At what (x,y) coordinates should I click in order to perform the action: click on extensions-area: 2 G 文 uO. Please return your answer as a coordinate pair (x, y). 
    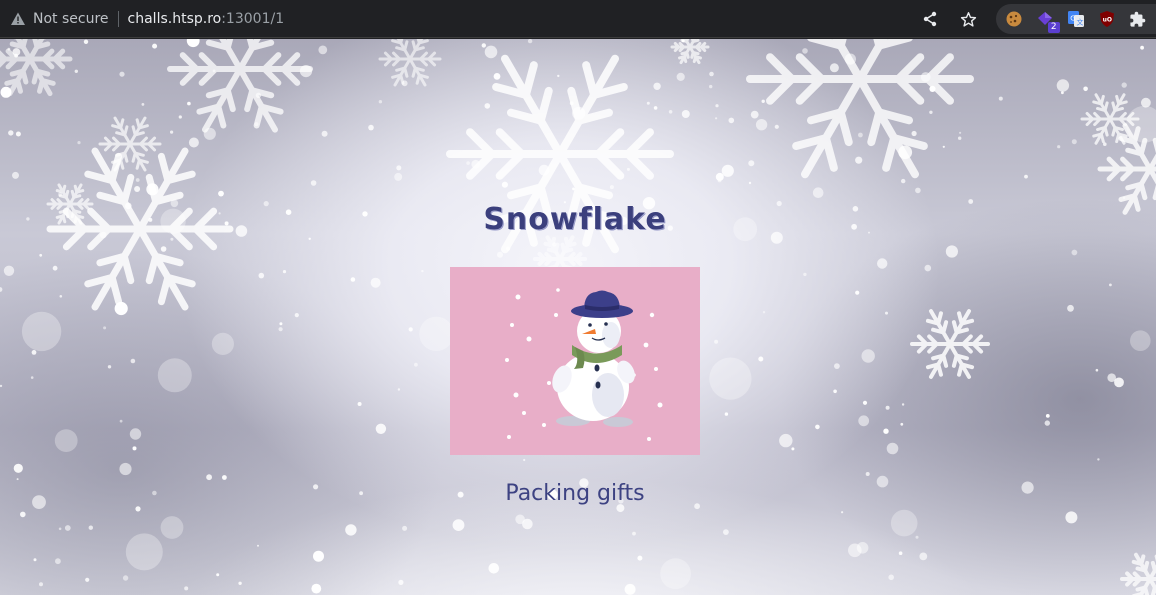
    Looking at the image, I should click on (1076, 19).